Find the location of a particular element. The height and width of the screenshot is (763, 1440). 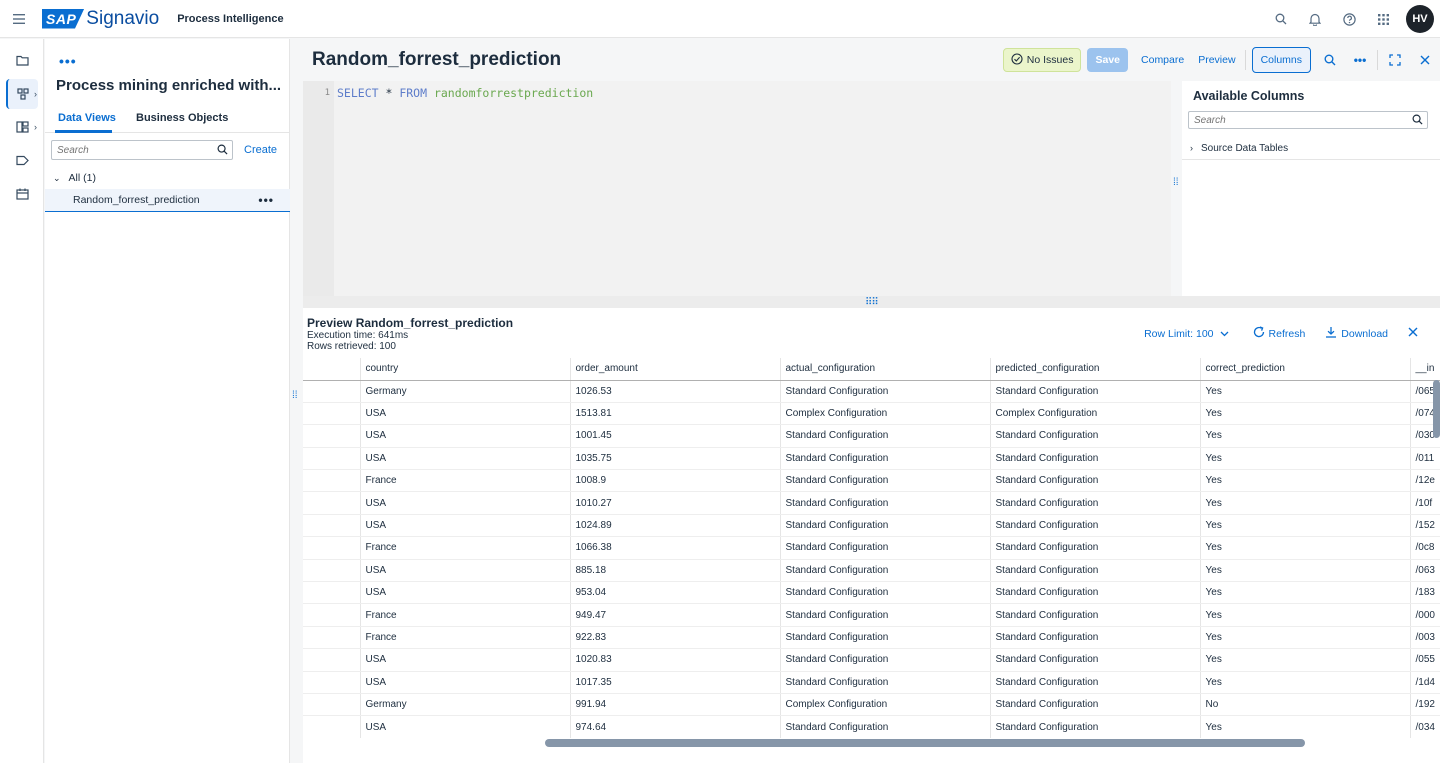

toolbar-separator is located at coordinates (1377, 60).